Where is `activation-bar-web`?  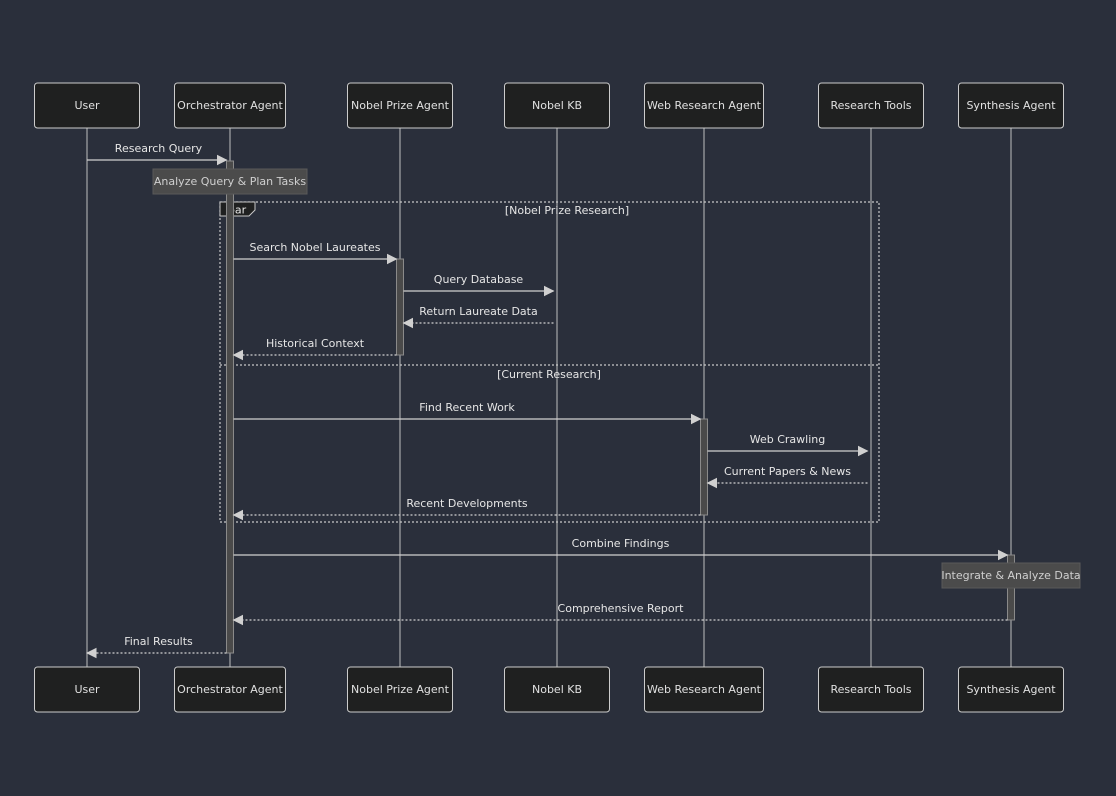
activation-bar-web is located at coordinates (704, 467).